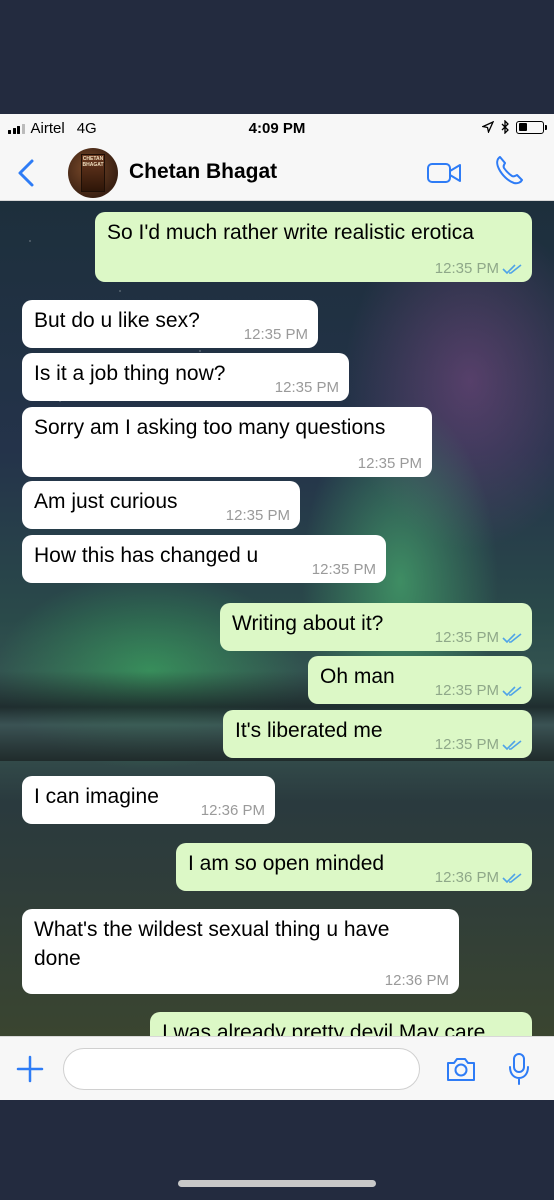 The height and width of the screenshot is (1200, 554). I want to click on home-indicator, so click(277, 1183).